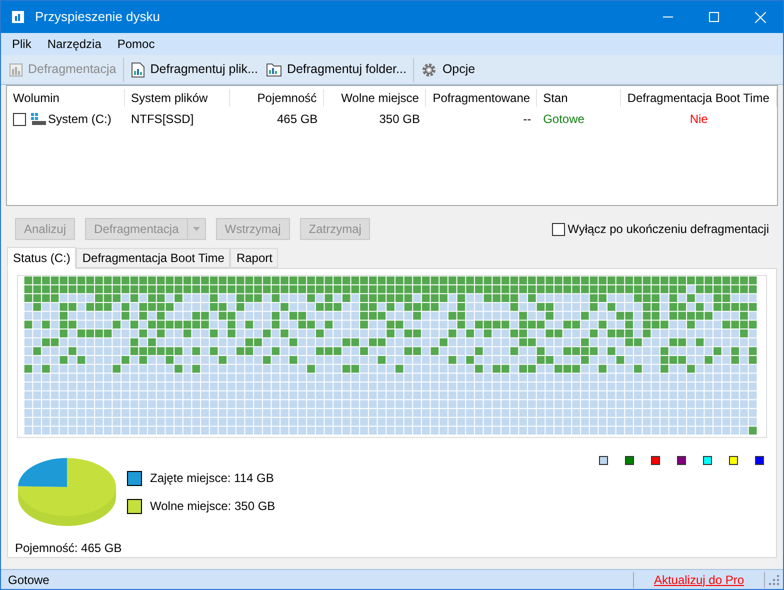  I want to click on row-checkbox, so click(19, 119).